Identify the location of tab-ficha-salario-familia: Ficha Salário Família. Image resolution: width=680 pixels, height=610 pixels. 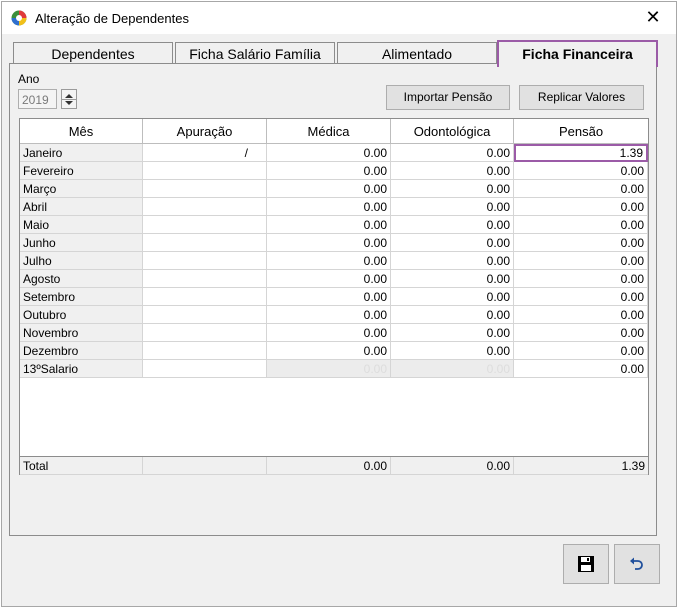
(255, 53).